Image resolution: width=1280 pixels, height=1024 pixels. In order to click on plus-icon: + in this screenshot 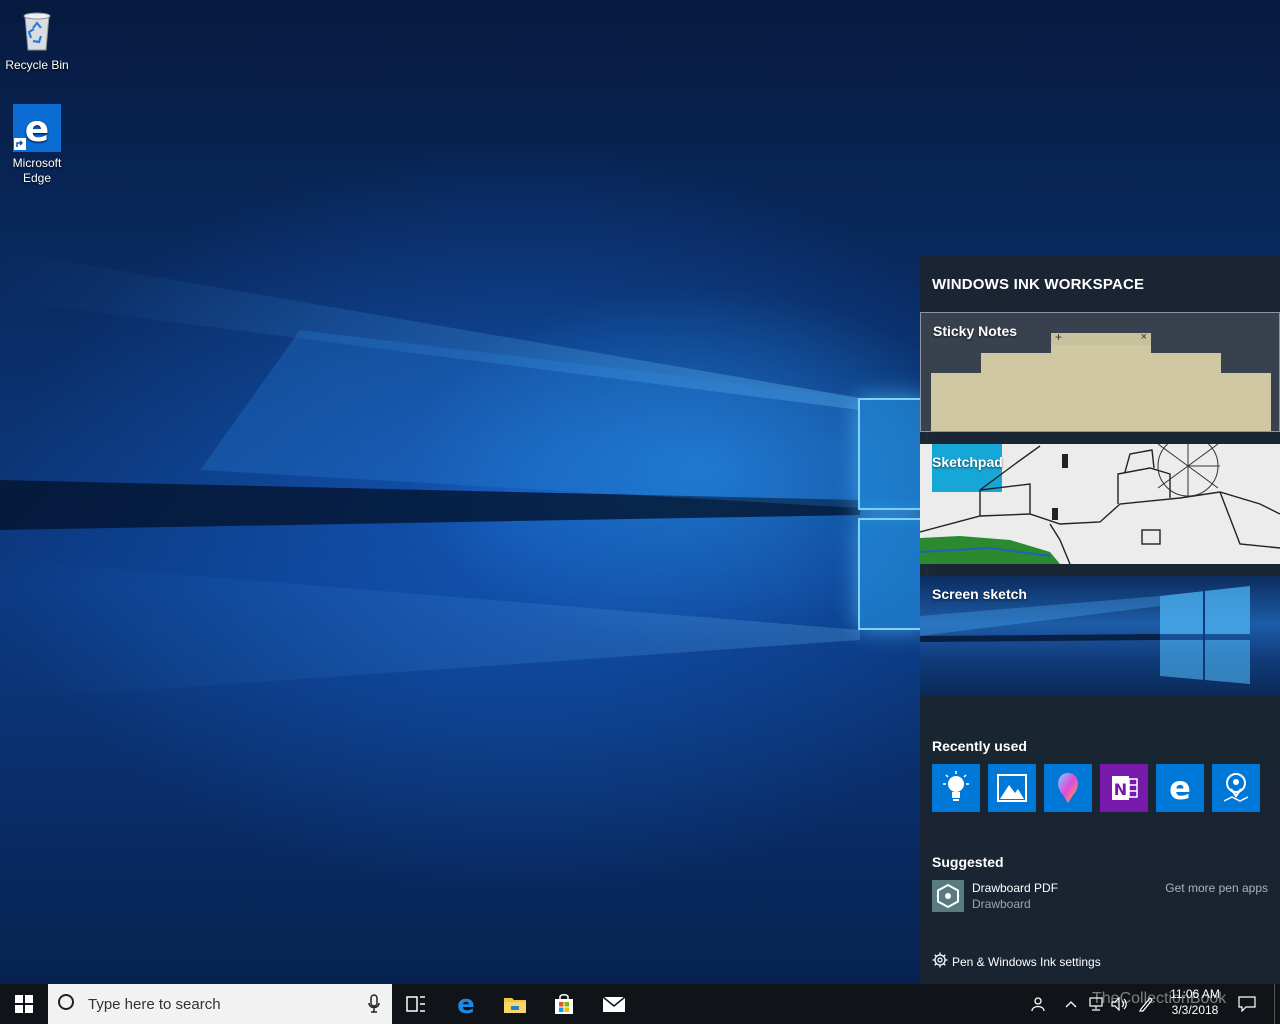, I will do `click(1059, 337)`.